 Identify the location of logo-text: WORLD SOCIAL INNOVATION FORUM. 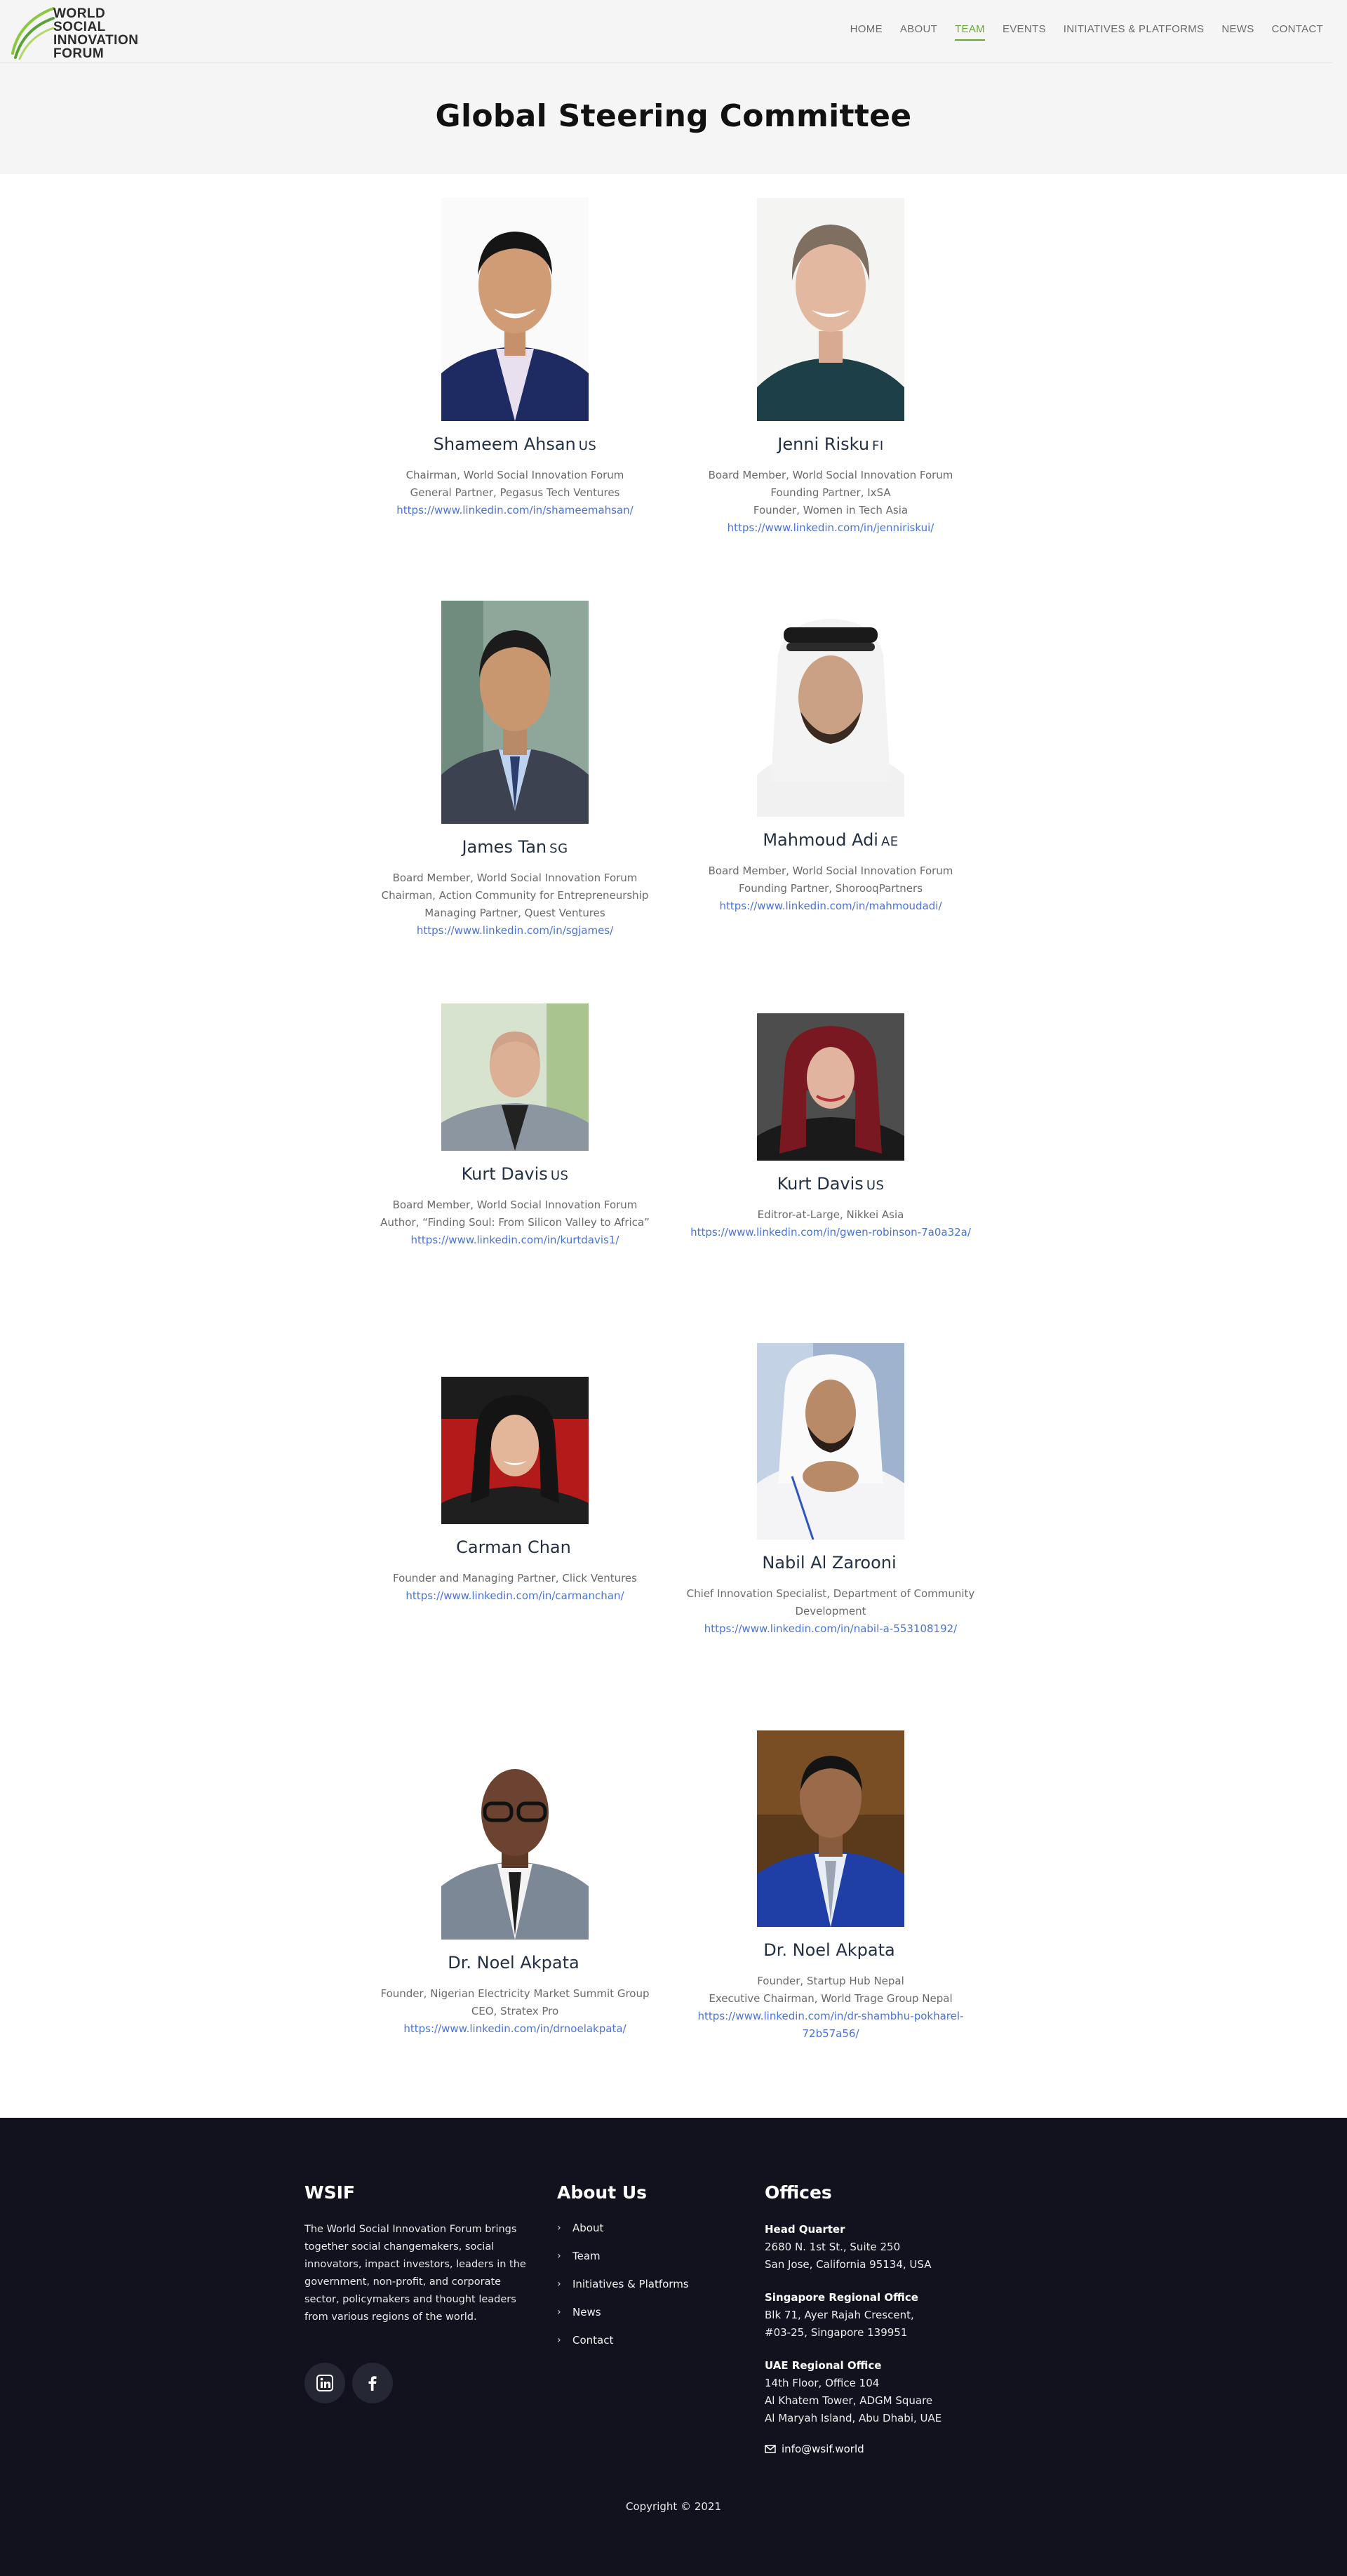
(95, 33).